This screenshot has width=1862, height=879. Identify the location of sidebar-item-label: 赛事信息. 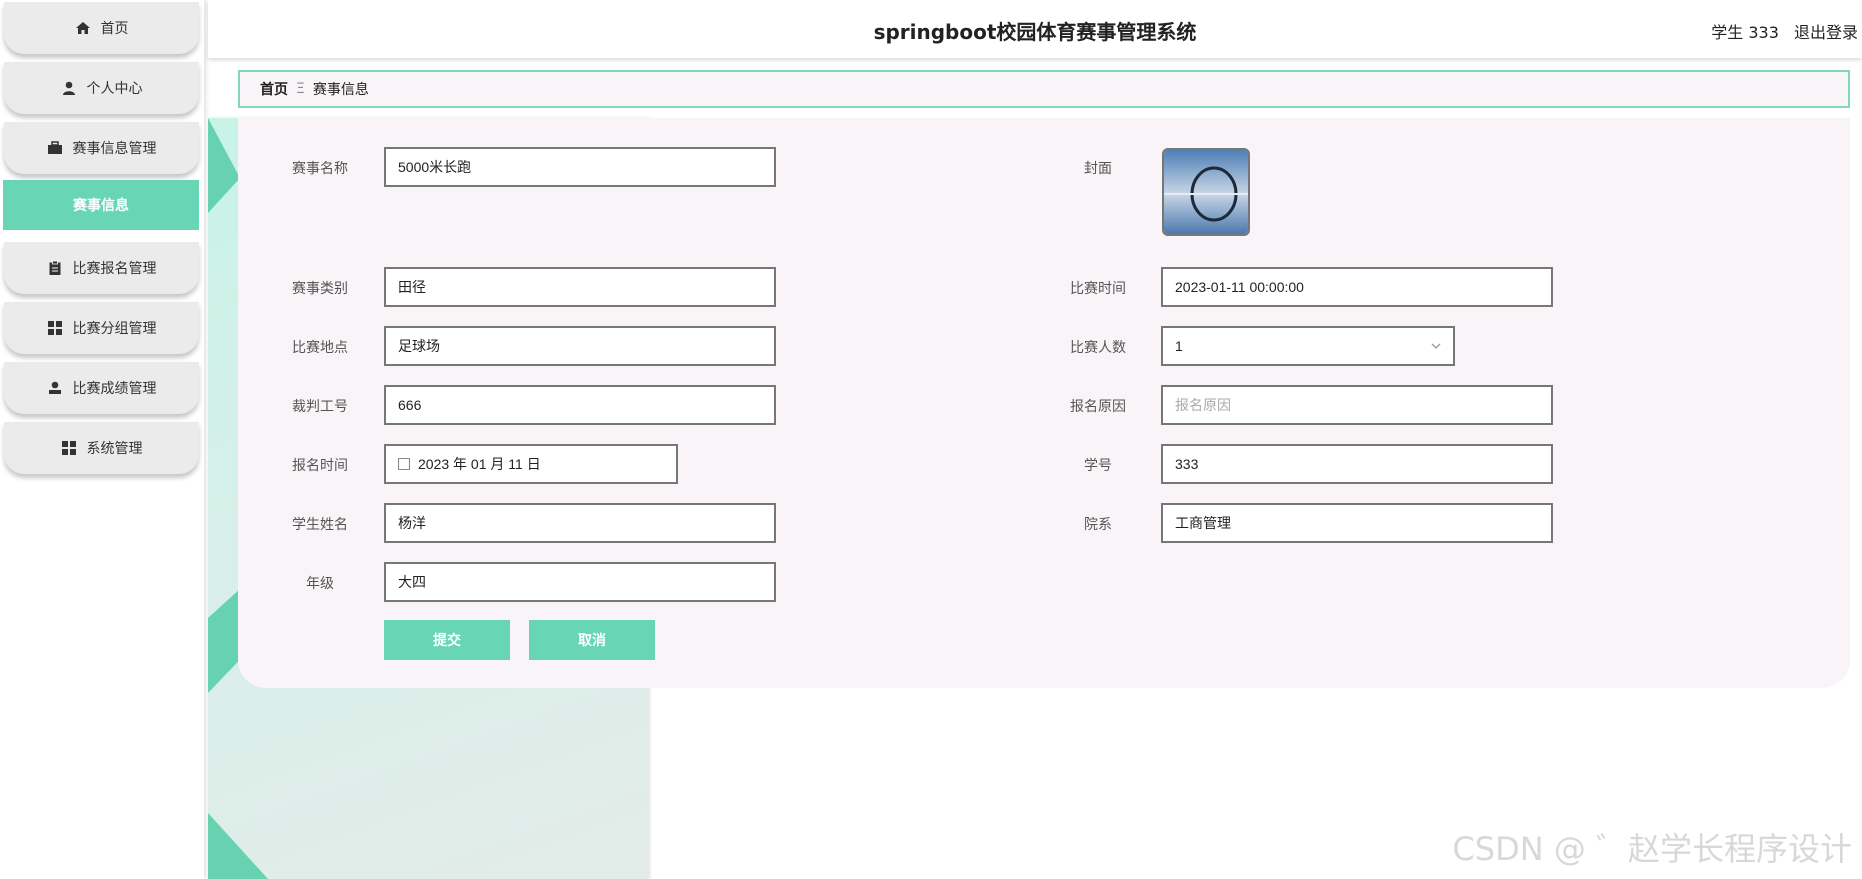
(101, 206).